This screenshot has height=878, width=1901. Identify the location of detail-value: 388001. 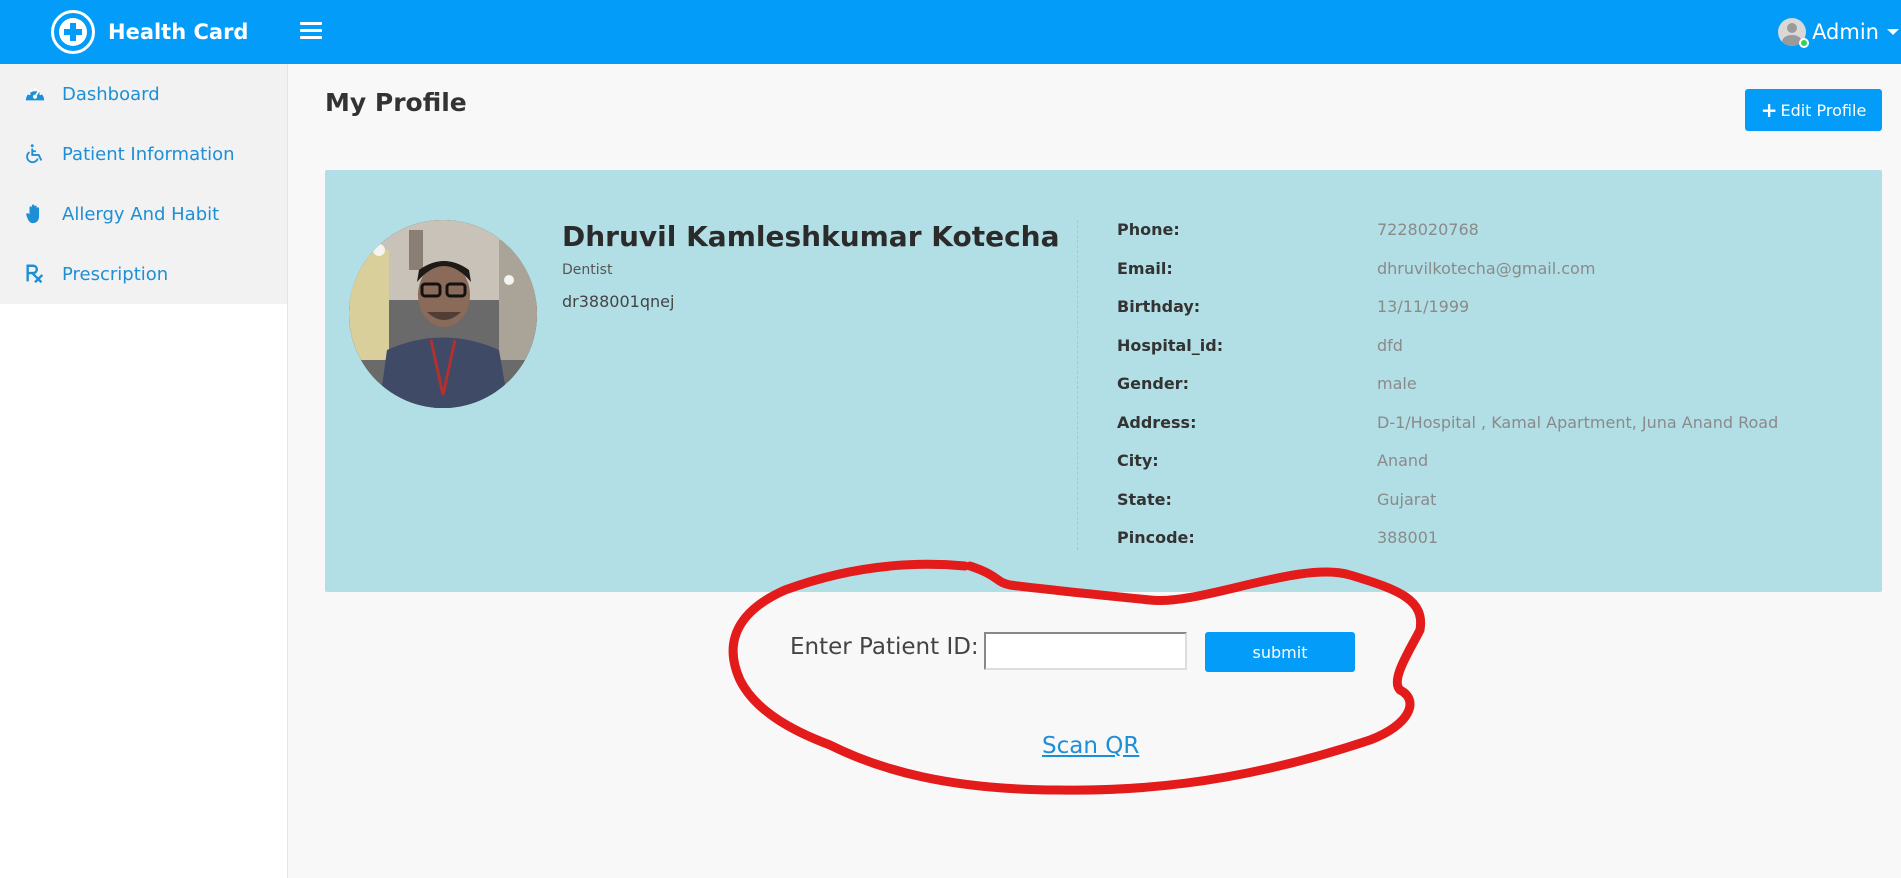
(1408, 537).